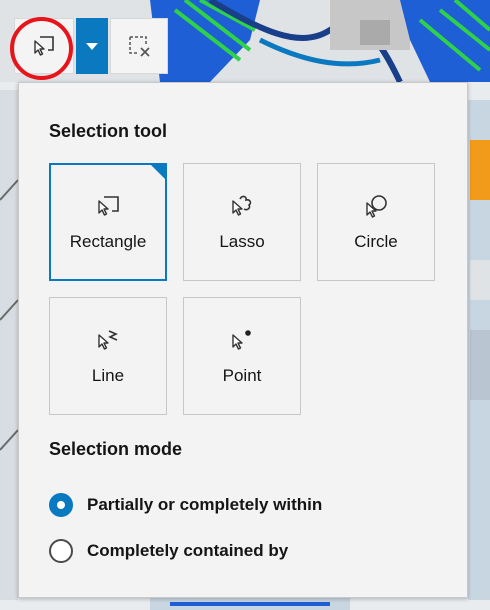 The image size is (490, 610). What do you see at coordinates (376, 222) in the screenshot?
I see `tool-circle: Circle` at bounding box center [376, 222].